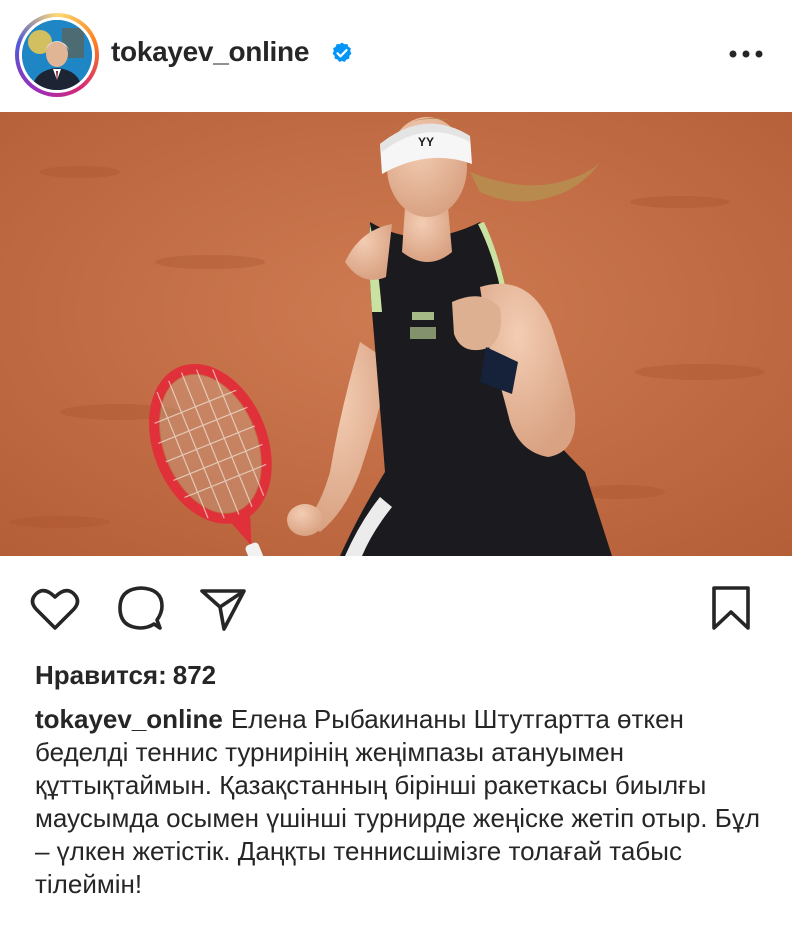 Image resolution: width=792 pixels, height=947 pixels. I want to click on post-header: tokayev_online, so click(396, 56).